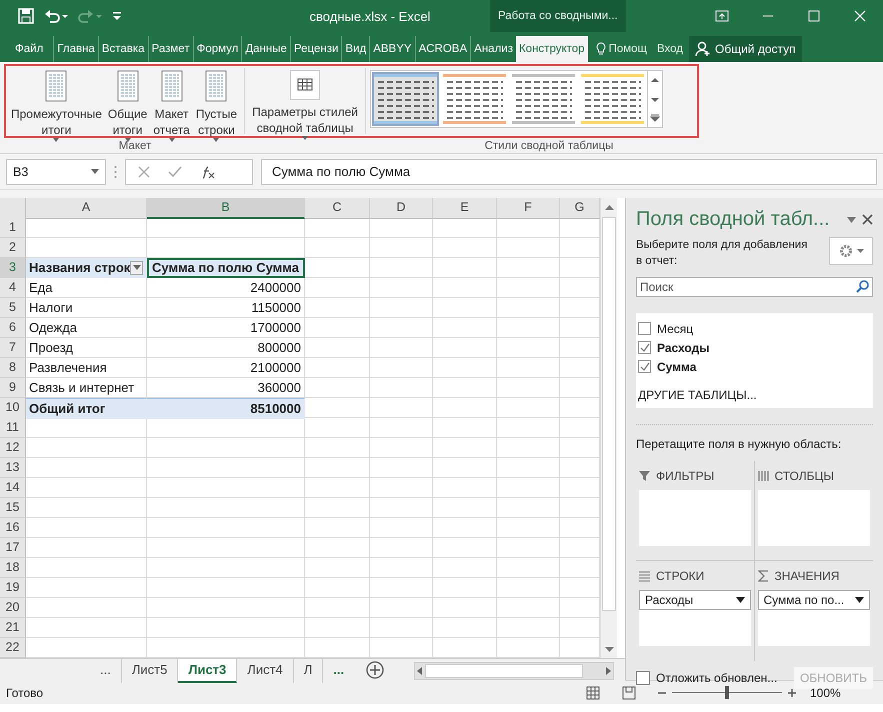 Image resolution: width=883 pixels, height=712 pixels. Describe the element at coordinates (694, 618) in the screenshot. I see `drop-area: Расходы` at that location.